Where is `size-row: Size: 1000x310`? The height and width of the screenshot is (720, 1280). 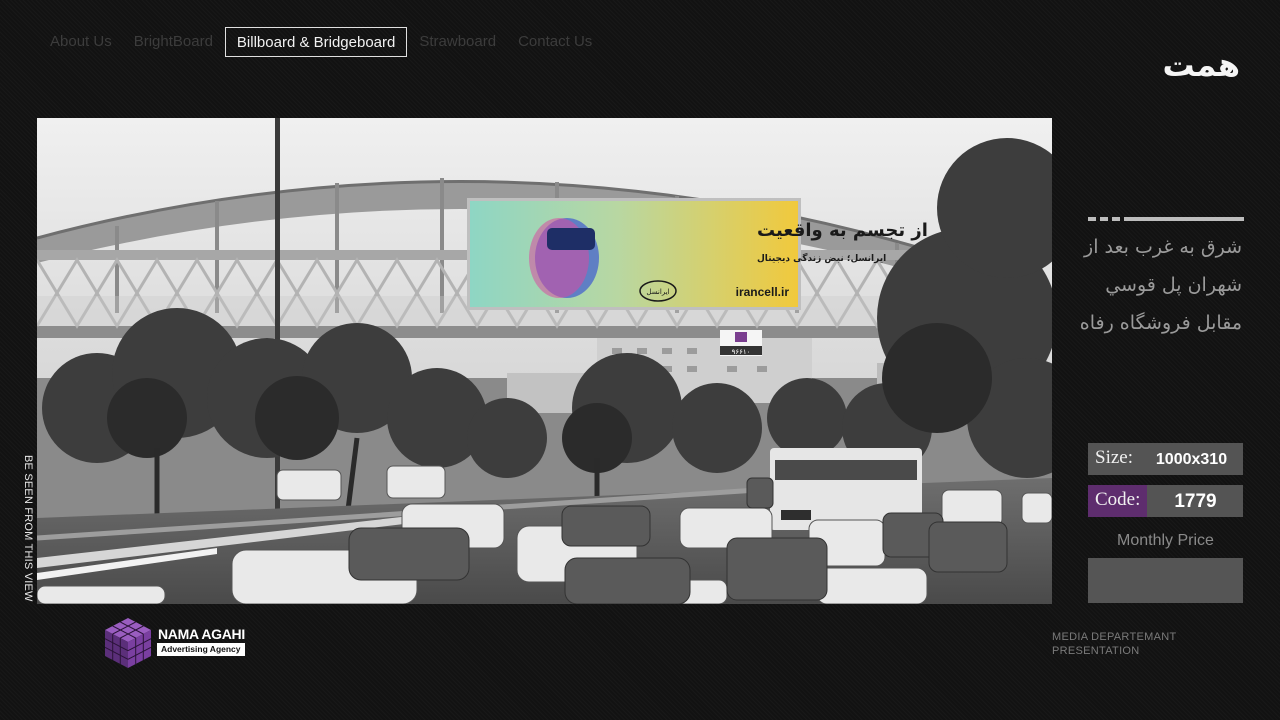 size-row: Size: 1000x310 is located at coordinates (1165, 459).